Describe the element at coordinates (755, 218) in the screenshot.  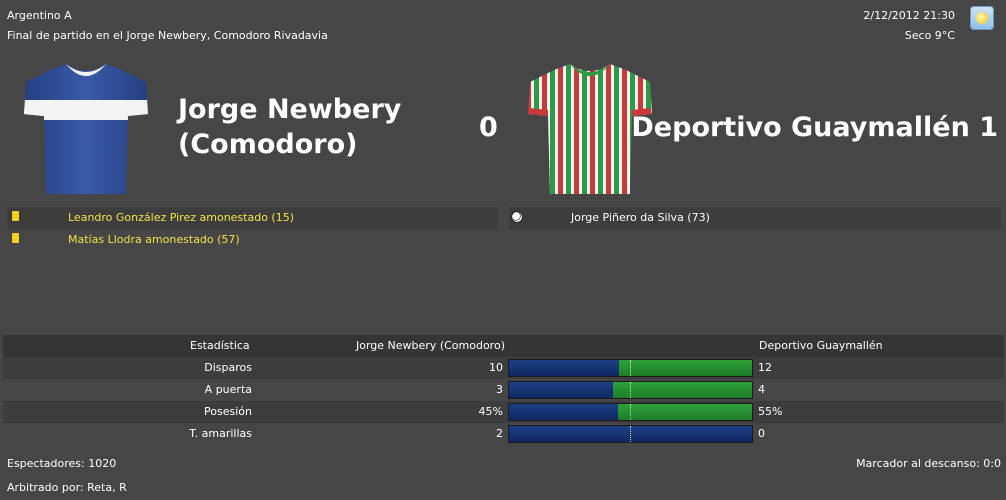
I see `away-event-row: Jorge Piñero da Silva (73)` at that location.